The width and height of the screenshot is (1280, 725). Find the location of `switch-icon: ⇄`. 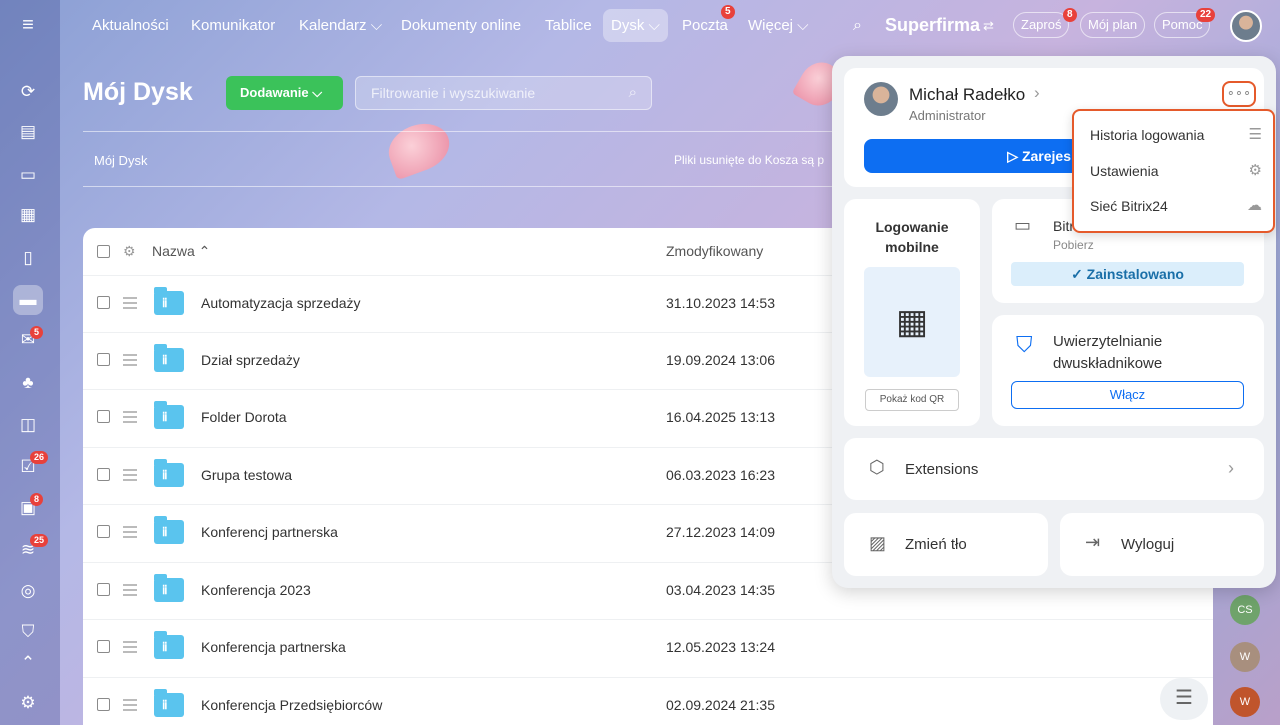

switch-icon: ⇄ is located at coordinates (988, 25).